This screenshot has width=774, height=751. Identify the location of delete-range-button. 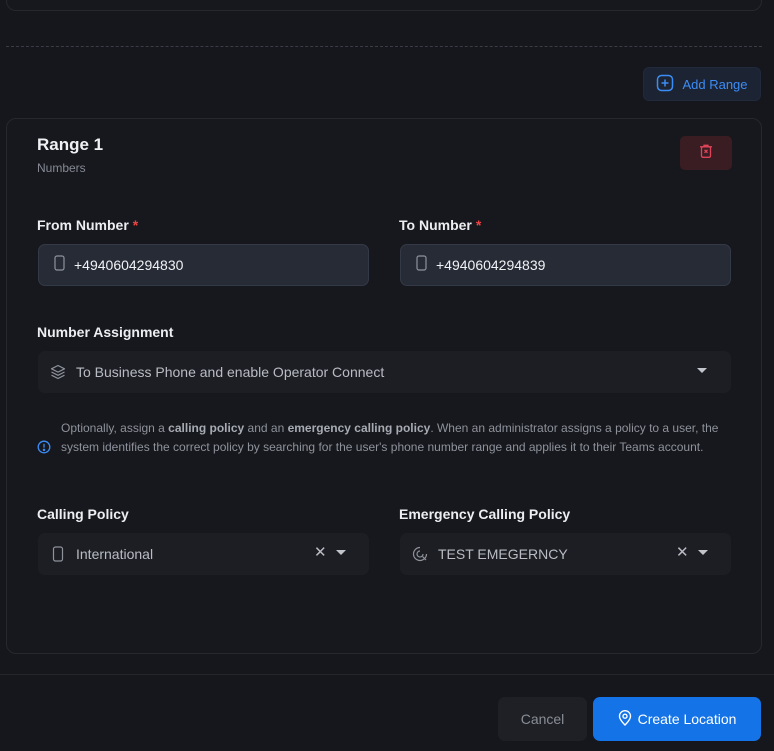
(706, 153).